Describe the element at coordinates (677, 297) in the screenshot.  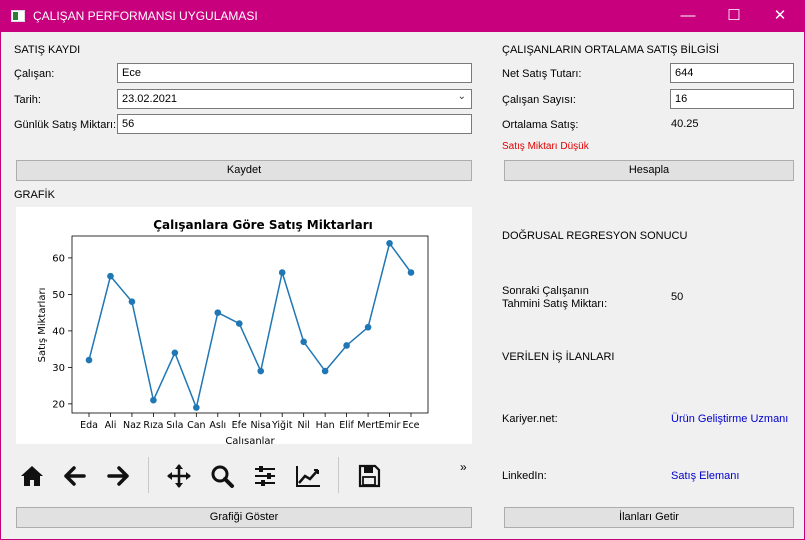
I see `predicted-sales-value: 50` at that location.